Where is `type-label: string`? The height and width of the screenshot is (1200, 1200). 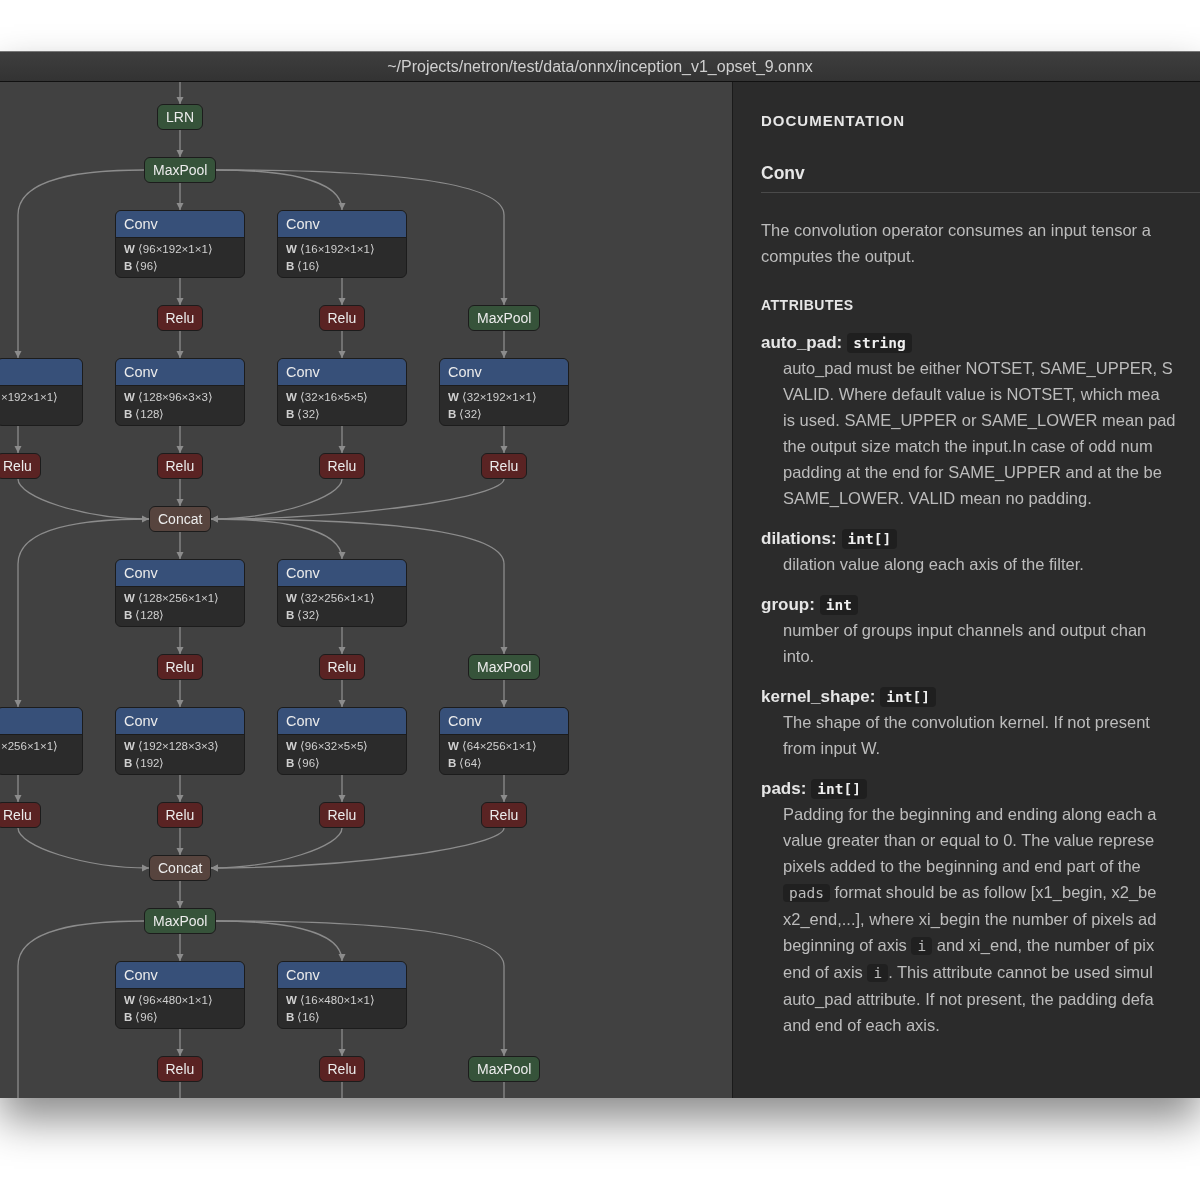
type-label: string is located at coordinates (879, 343).